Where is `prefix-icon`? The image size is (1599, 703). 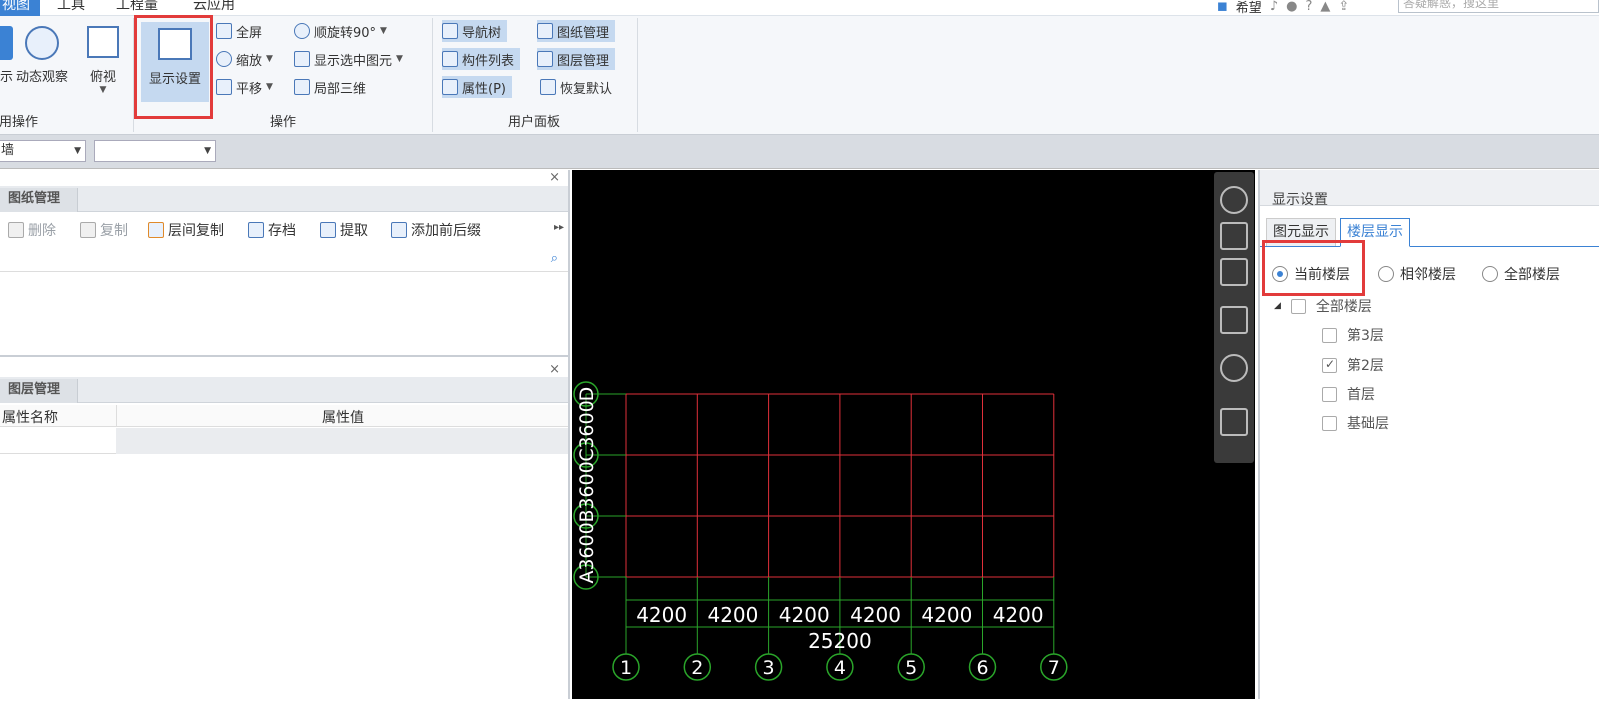 prefix-icon is located at coordinates (399, 230).